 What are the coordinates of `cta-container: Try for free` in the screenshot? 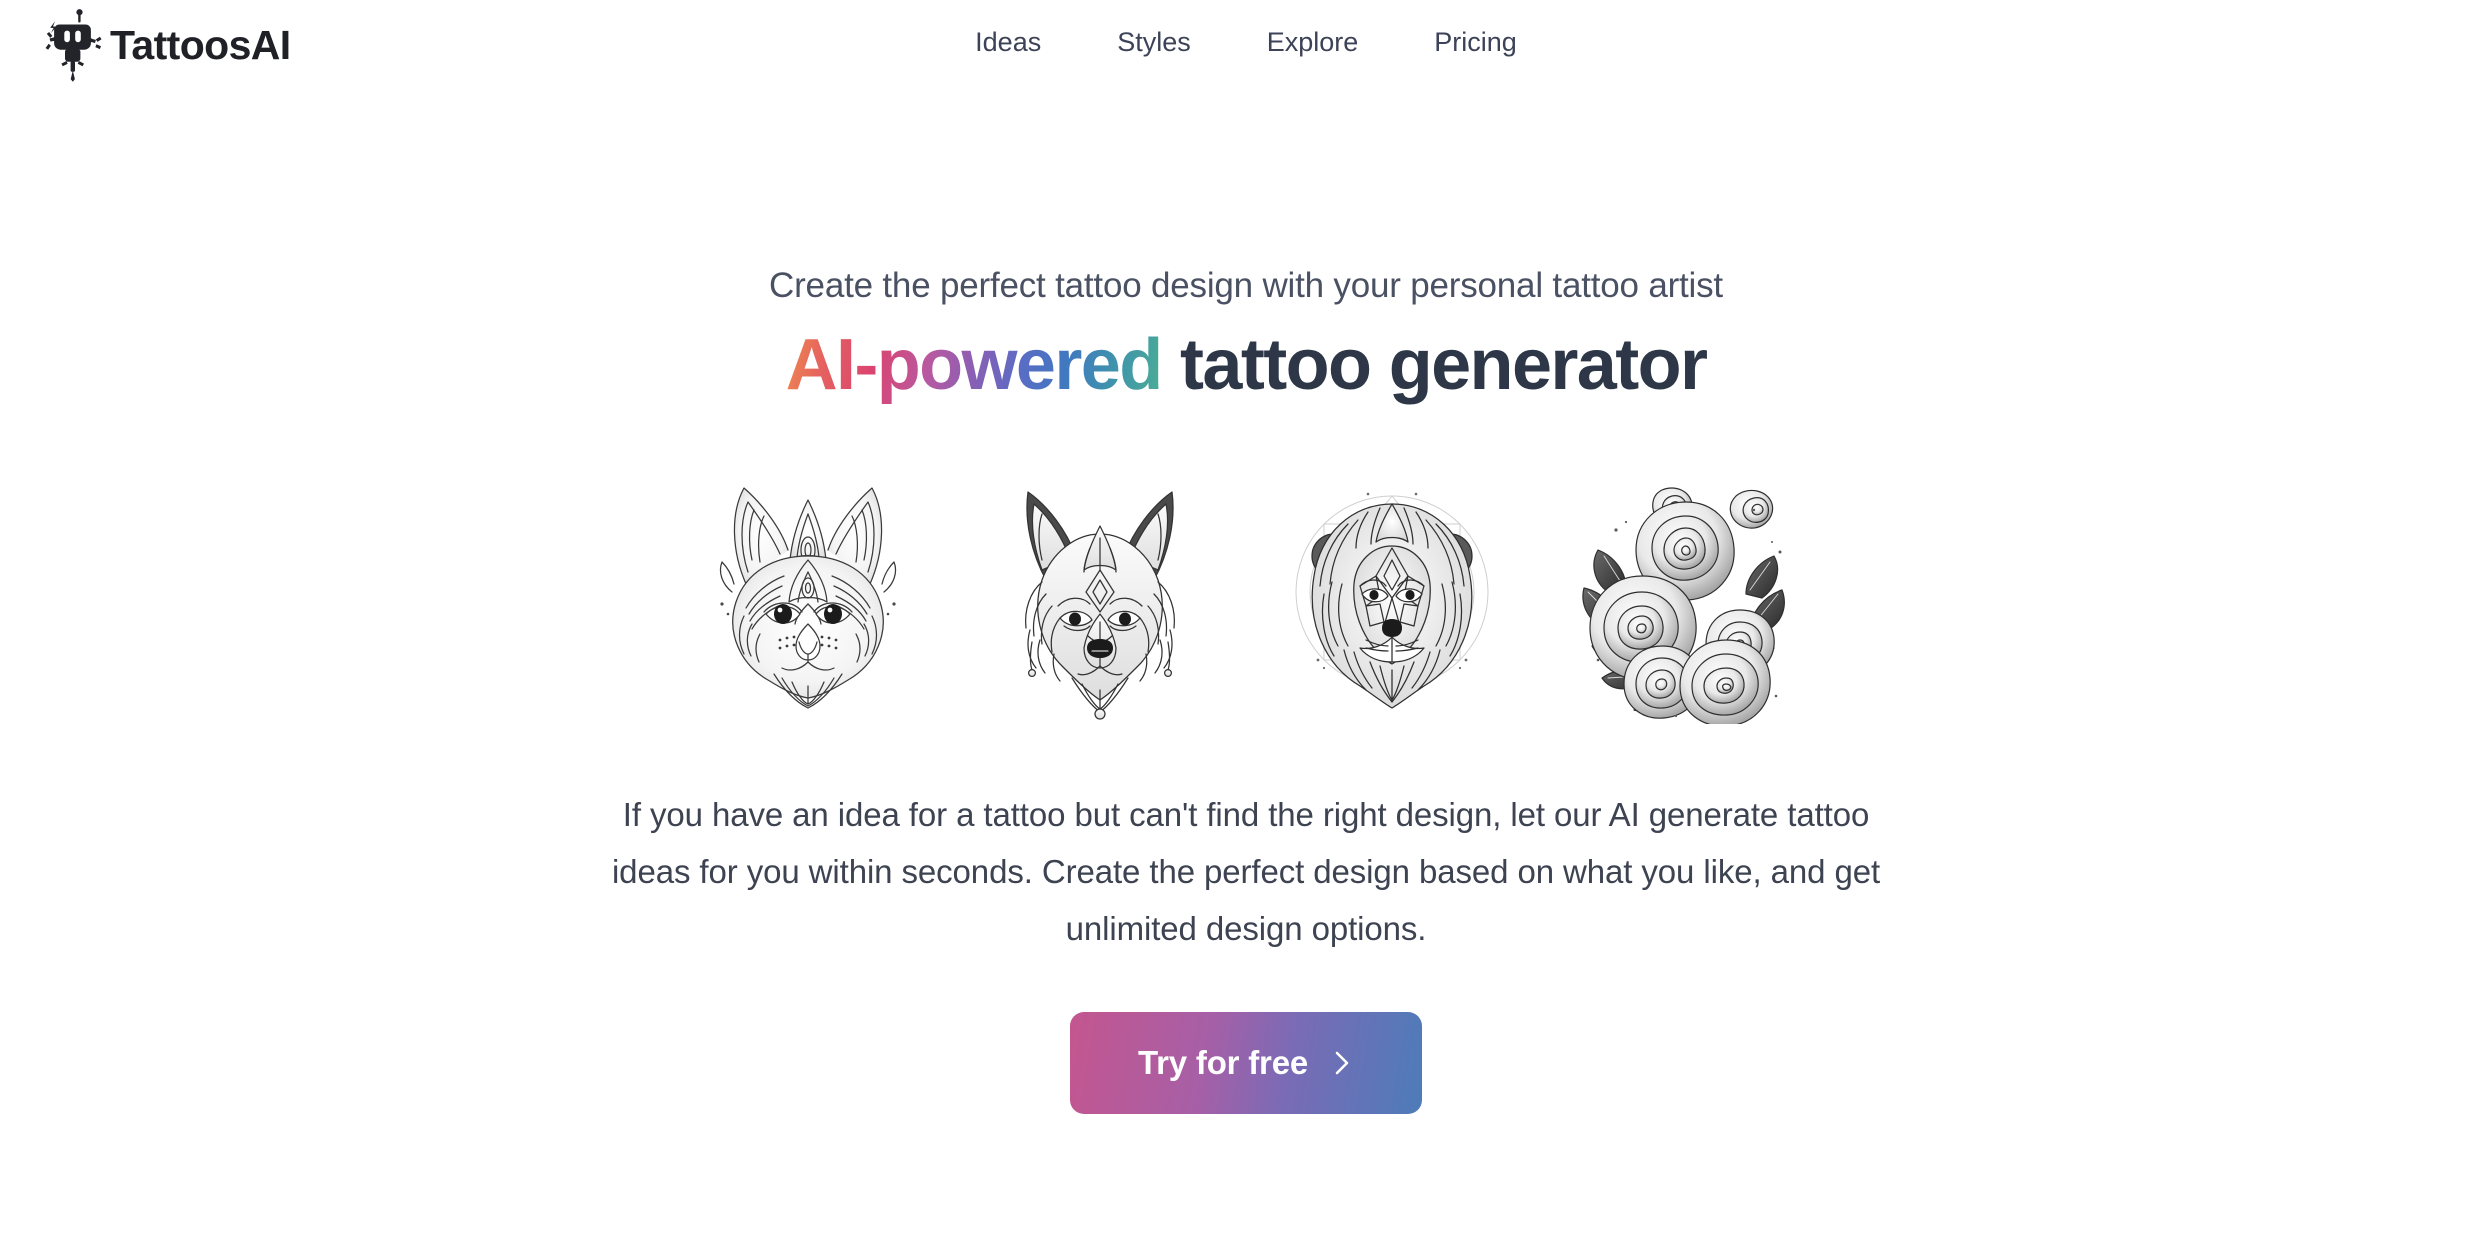 It's located at (1246, 1062).